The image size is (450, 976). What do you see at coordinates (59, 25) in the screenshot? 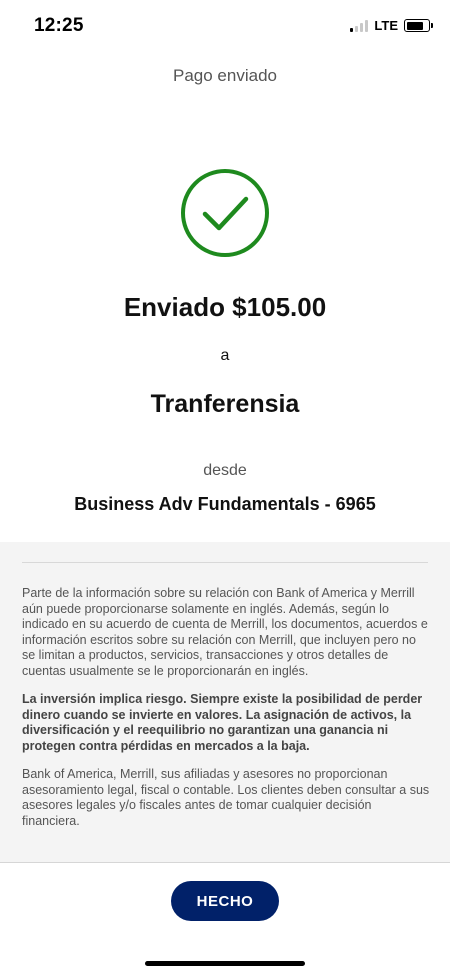
I see `status-time: 12:25` at bounding box center [59, 25].